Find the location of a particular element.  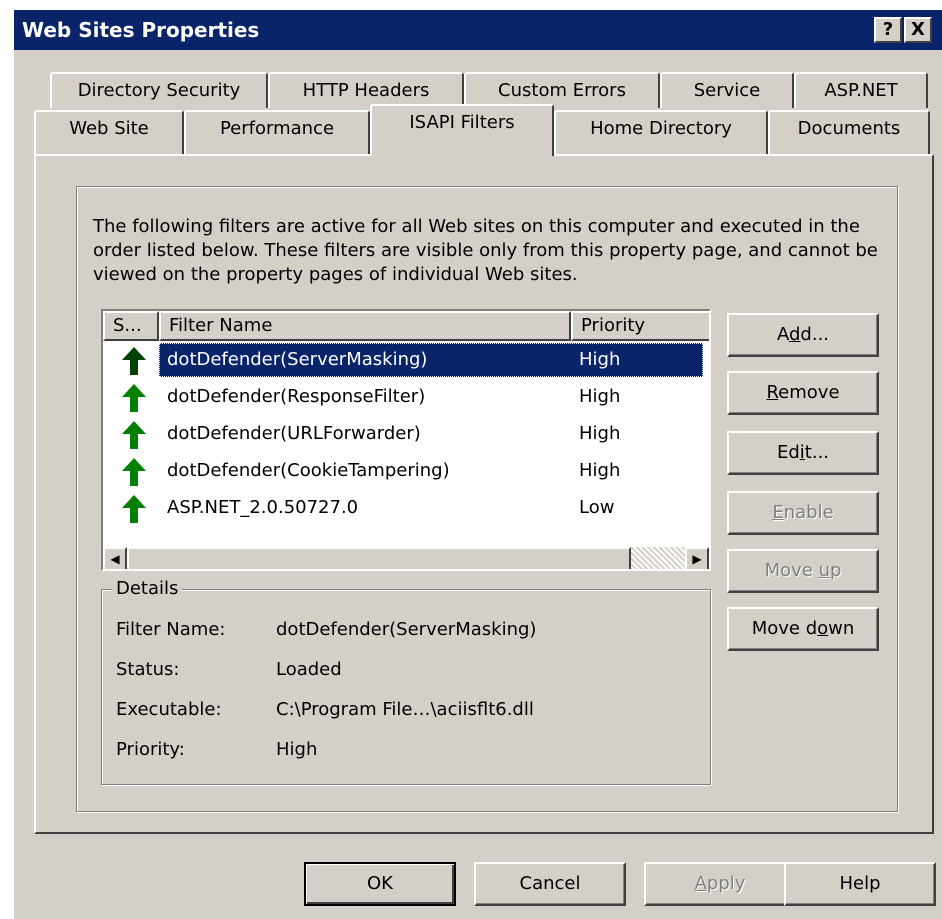

filter-name-cell: ASP.NET_2.0.50727.0 is located at coordinates (263, 507).